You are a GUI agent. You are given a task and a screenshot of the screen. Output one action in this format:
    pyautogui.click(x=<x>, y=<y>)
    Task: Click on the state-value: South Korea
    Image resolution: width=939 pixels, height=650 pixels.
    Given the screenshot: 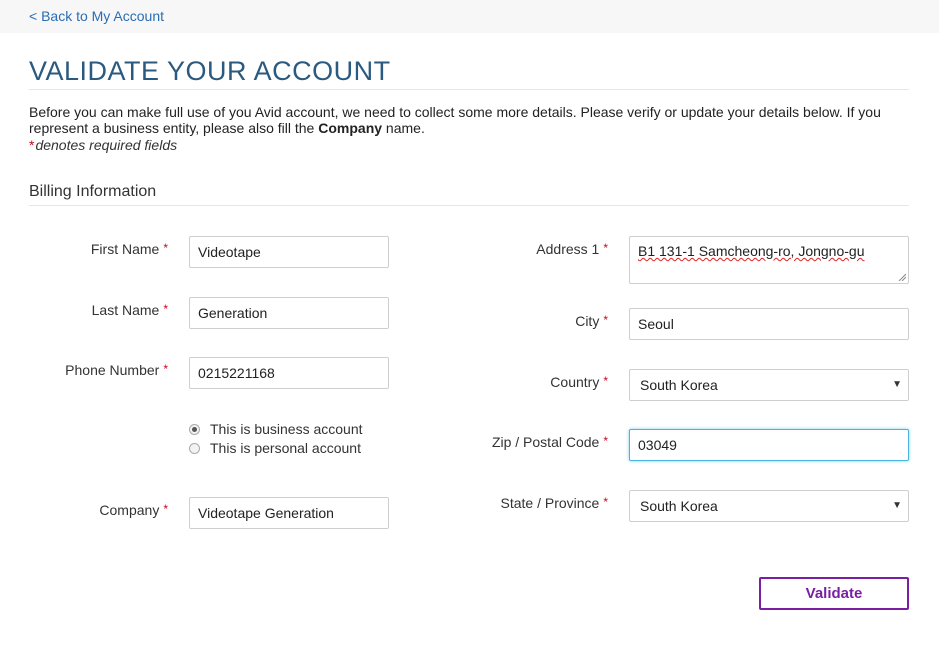 What is the action you would take?
    pyautogui.click(x=679, y=506)
    